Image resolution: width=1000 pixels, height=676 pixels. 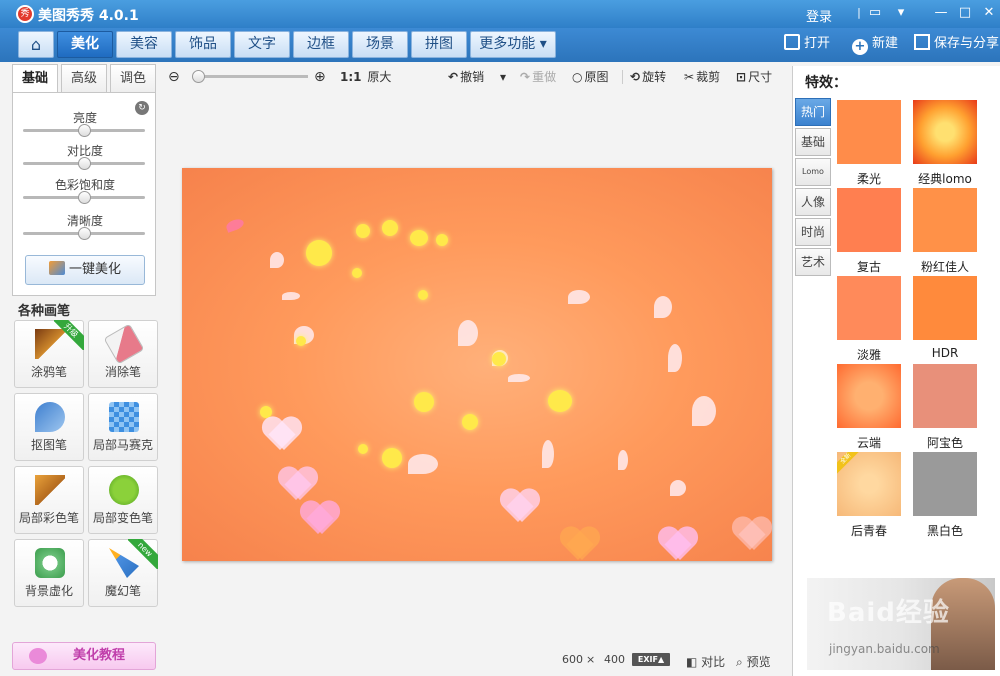 I want to click on tab-text: 文字, so click(x=262, y=44).